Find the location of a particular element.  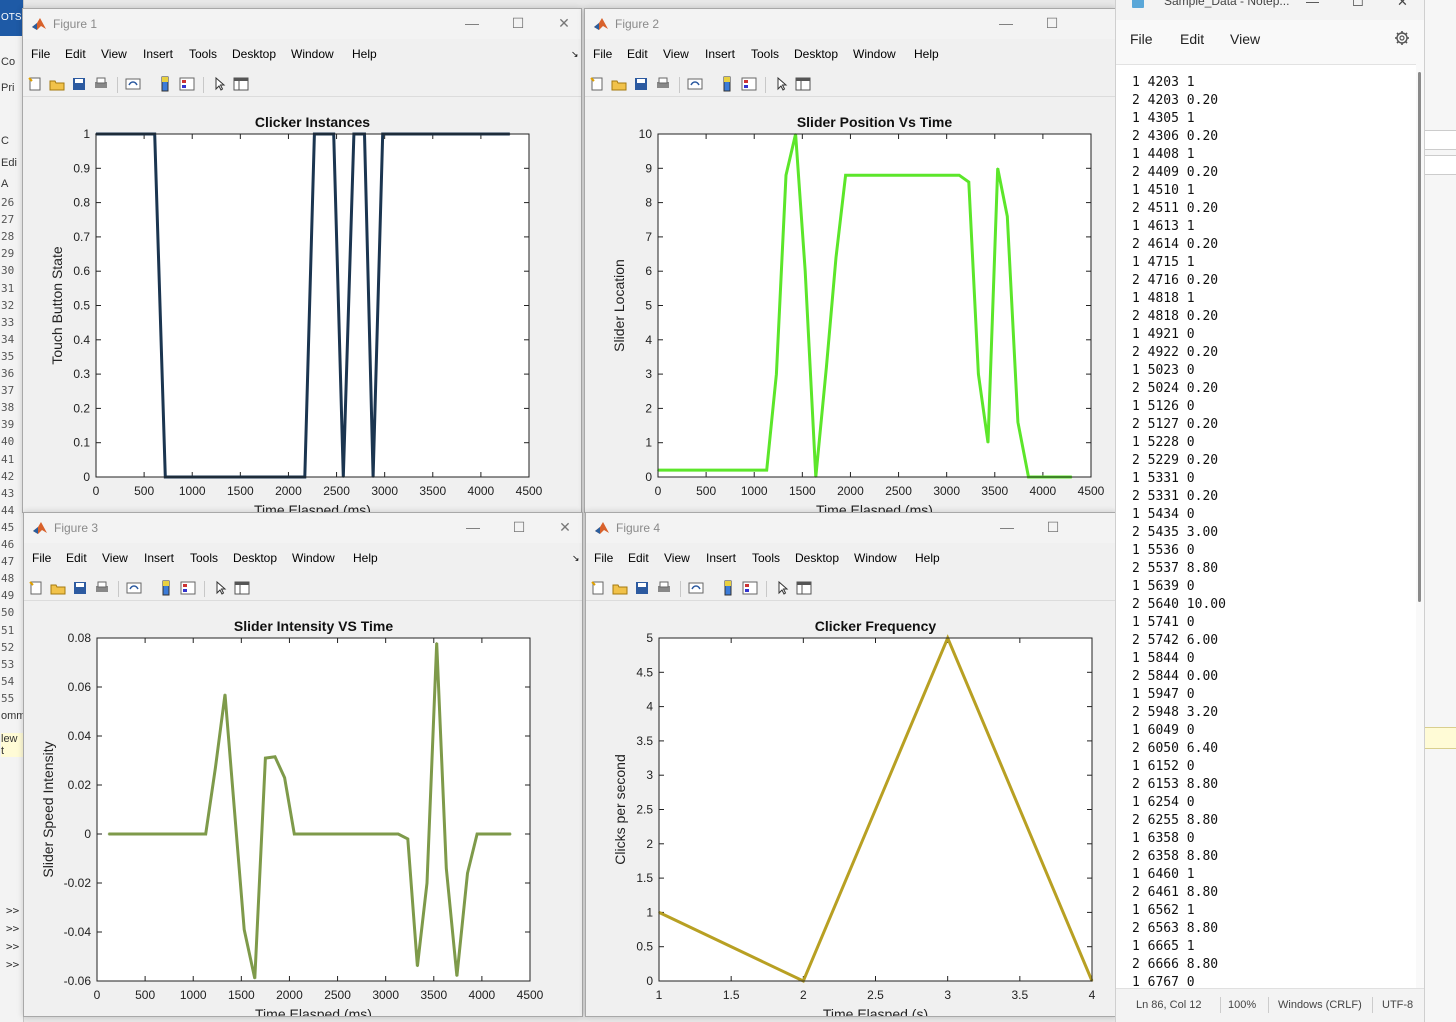

matlab-toolstrip-tab: OTS is located at coordinates (11, 18).